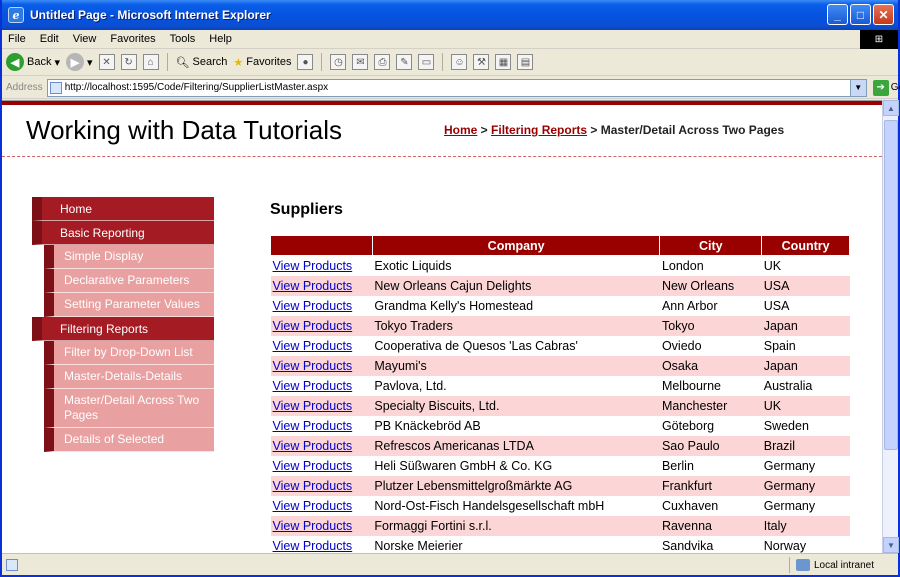 This screenshot has width=900, height=577. Describe the element at coordinates (79, 62) in the screenshot. I see `forward-button: ▶ ▾` at that location.